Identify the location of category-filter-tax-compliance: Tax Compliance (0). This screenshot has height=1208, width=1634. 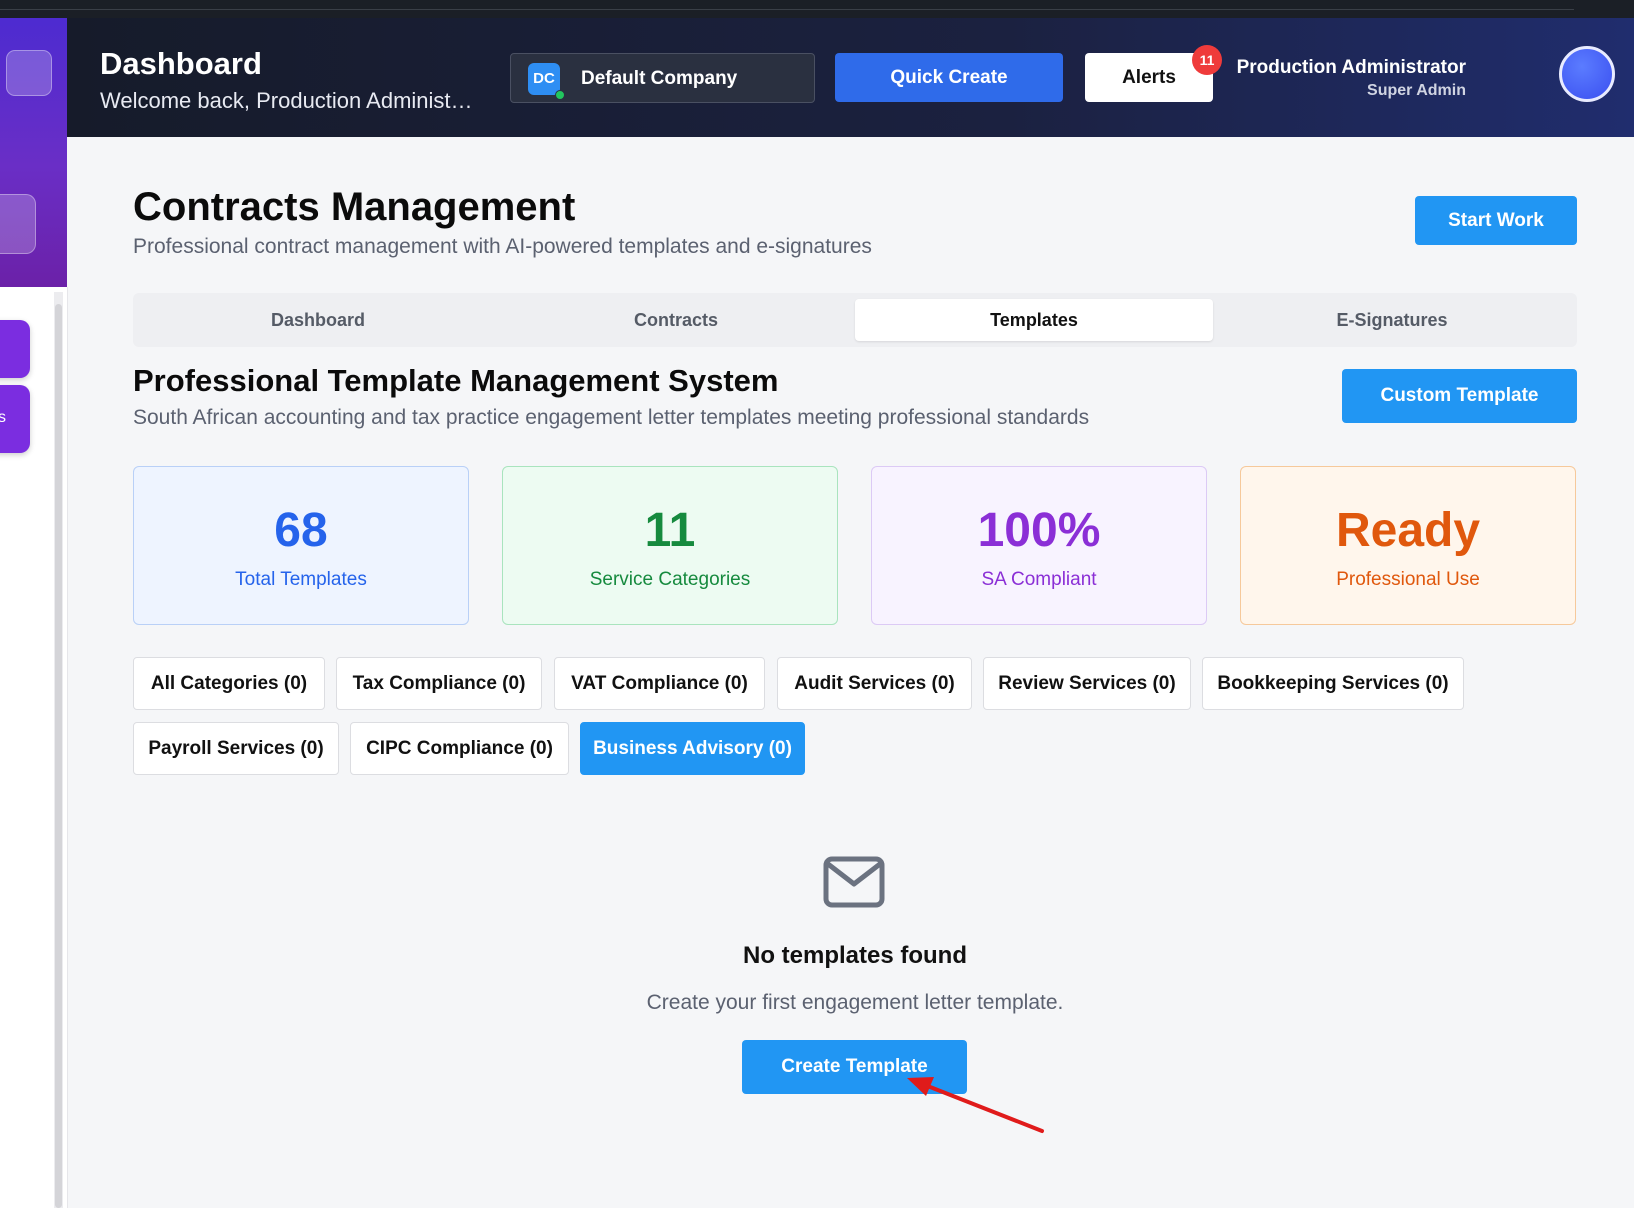
(439, 683).